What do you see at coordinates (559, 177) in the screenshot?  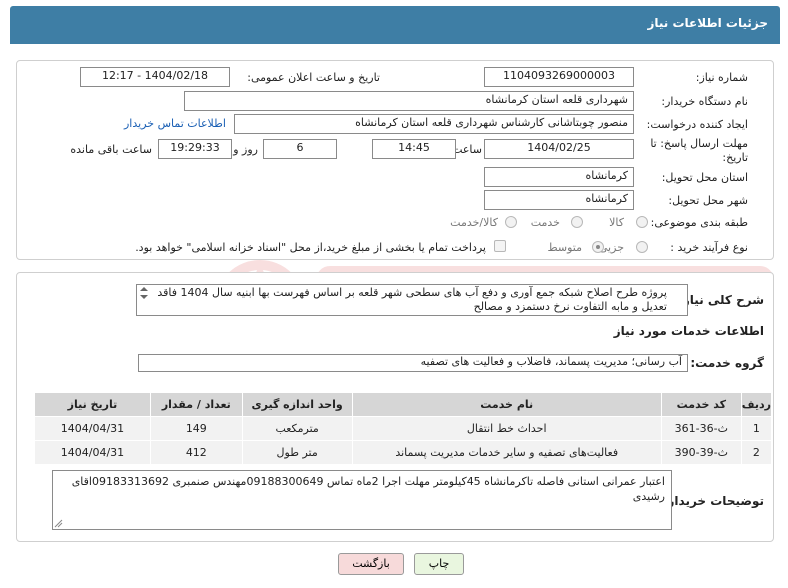 I see `province-field: کرمانشاه` at bounding box center [559, 177].